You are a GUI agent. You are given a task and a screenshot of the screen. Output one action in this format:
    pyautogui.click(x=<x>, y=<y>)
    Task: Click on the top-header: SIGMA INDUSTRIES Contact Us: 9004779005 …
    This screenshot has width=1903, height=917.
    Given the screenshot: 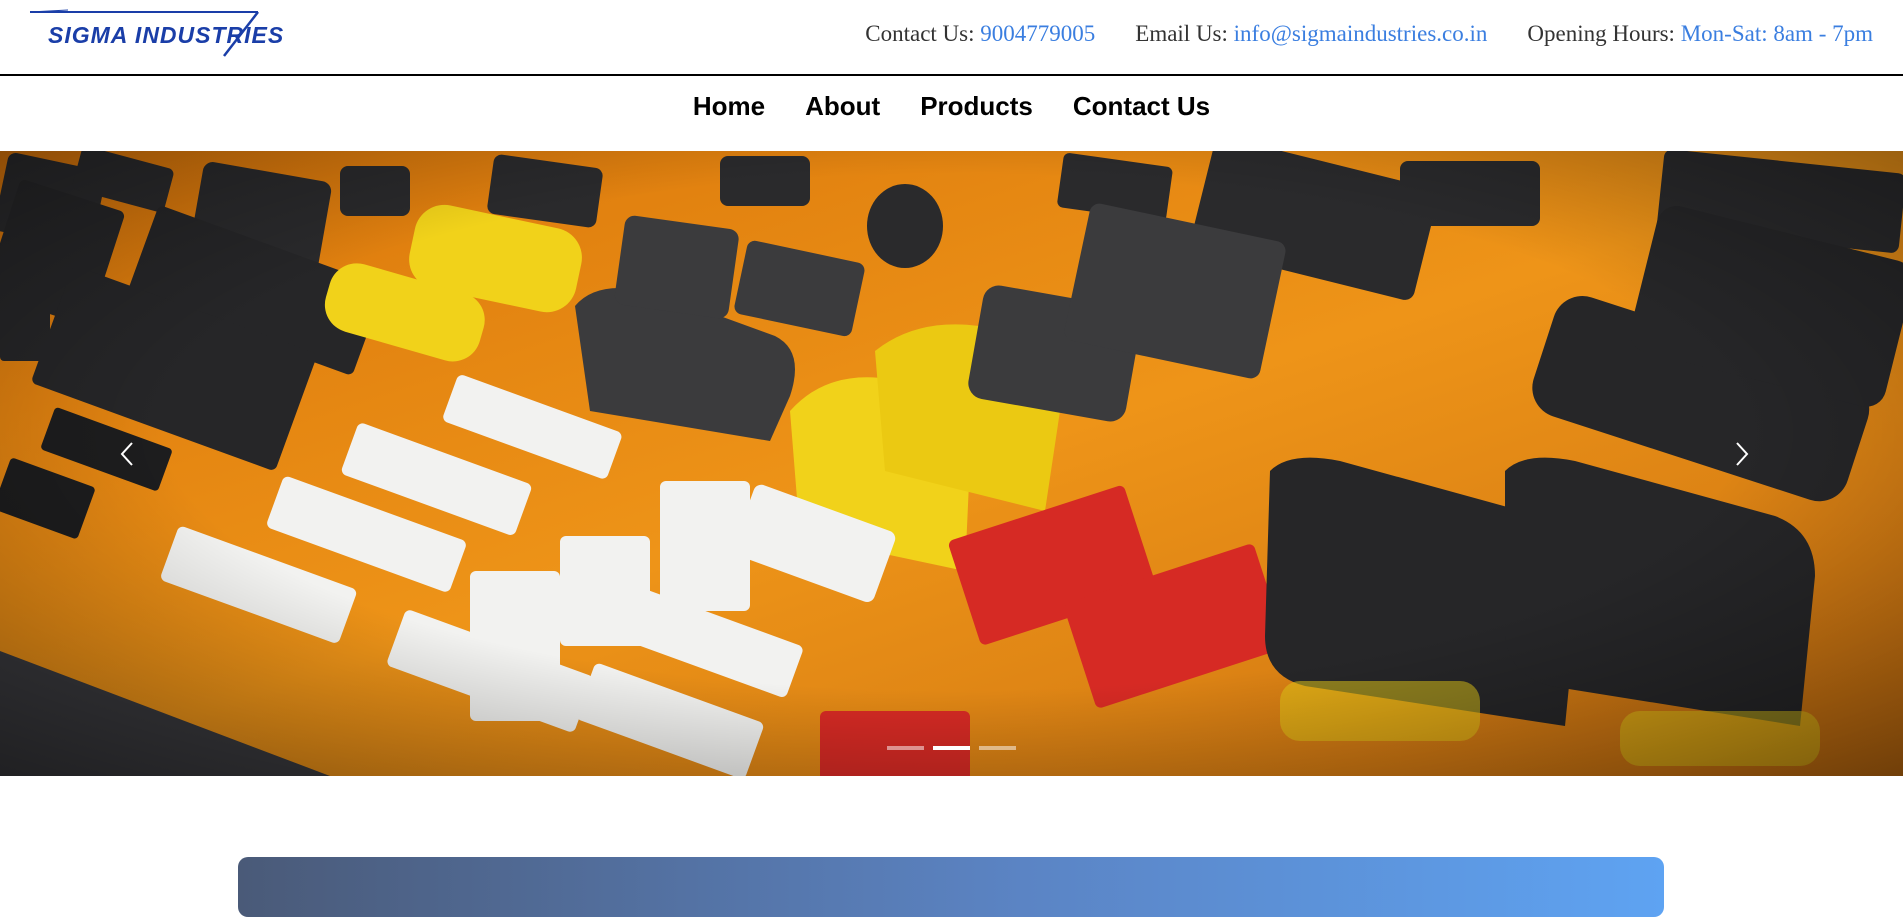 What is the action you would take?
    pyautogui.click(x=951, y=38)
    